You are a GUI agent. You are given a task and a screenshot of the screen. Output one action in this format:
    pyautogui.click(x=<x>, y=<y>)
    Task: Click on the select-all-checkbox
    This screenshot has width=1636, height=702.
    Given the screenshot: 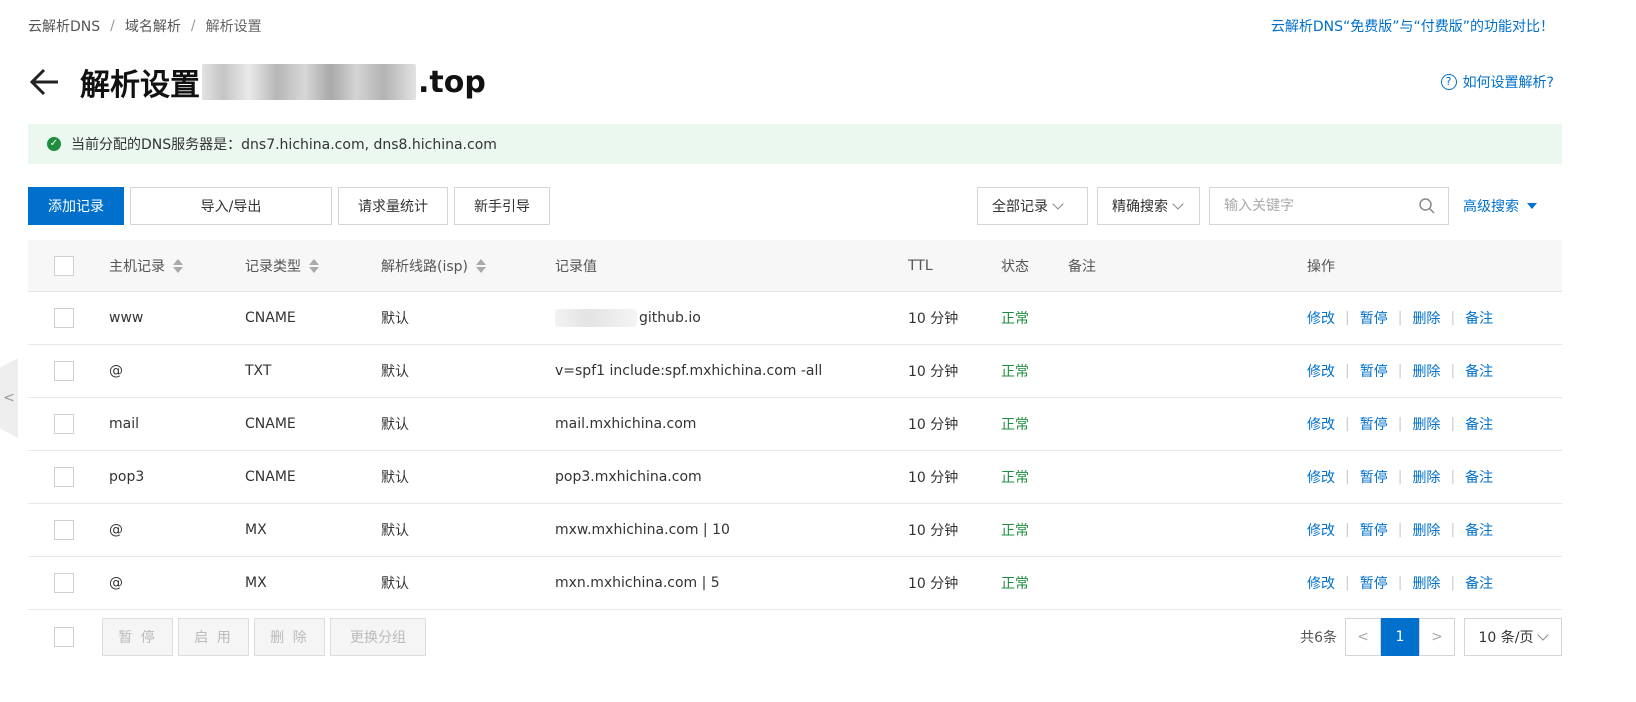 What is the action you would take?
    pyautogui.click(x=64, y=265)
    